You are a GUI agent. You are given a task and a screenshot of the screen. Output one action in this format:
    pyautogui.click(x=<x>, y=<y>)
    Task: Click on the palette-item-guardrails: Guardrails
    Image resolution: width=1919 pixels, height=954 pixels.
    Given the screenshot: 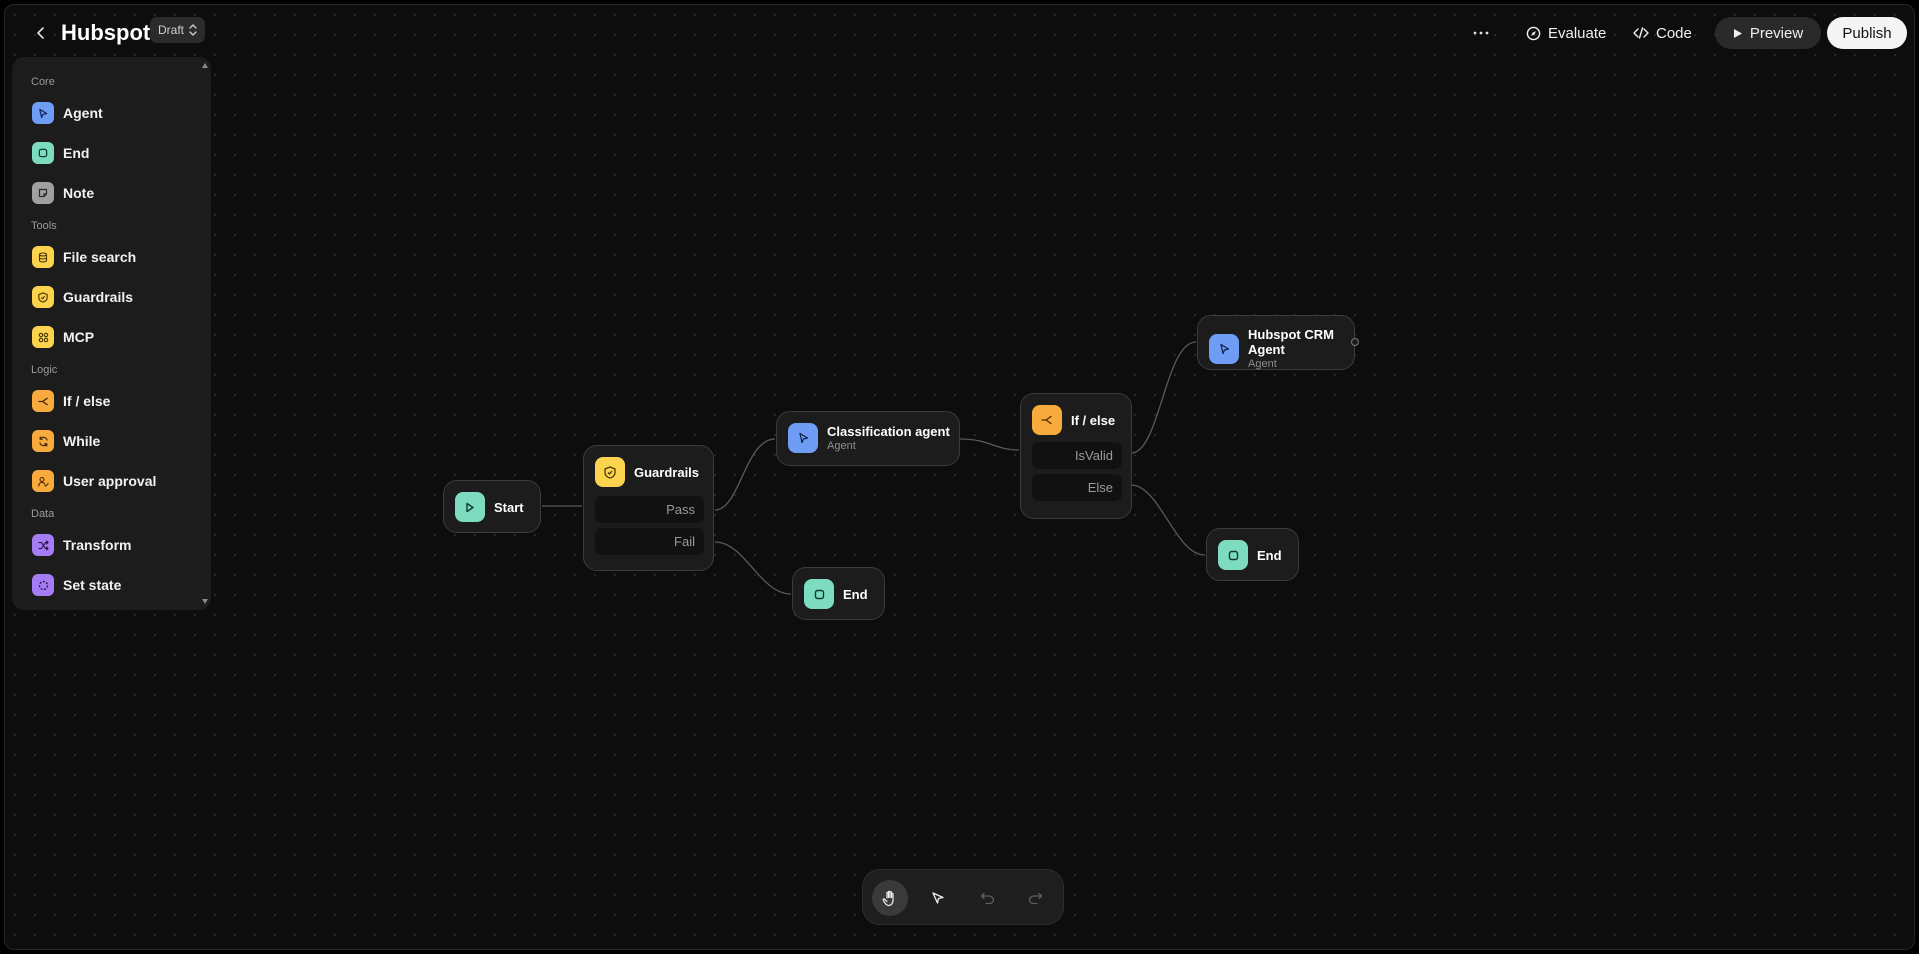 What is the action you would take?
    pyautogui.click(x=113, y=297)
    